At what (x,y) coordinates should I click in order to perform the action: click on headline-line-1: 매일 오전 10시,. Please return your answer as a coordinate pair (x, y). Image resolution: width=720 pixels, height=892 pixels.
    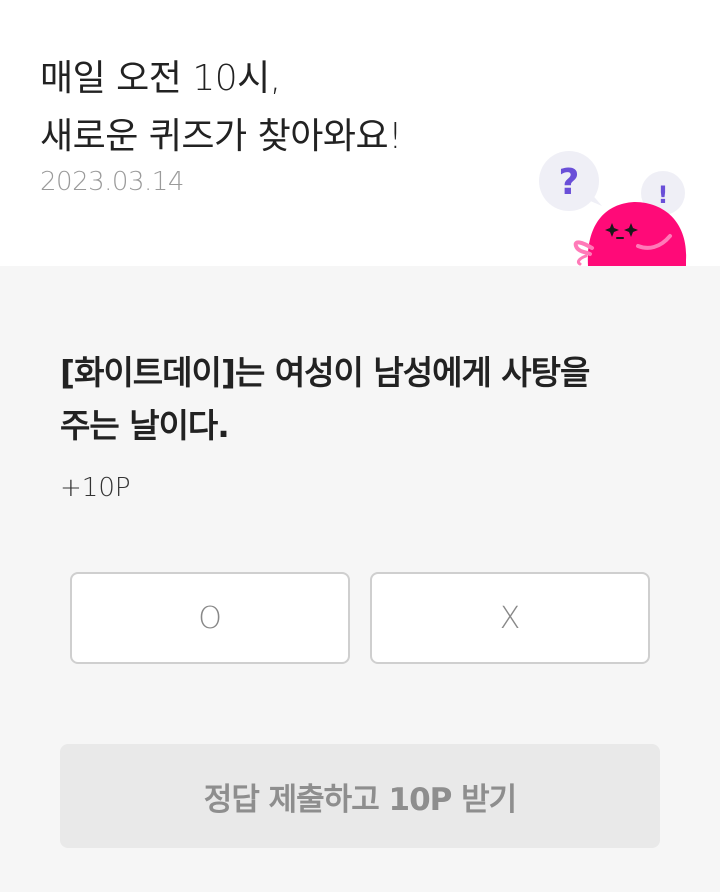
    Looking at the image, I should click on (160, 78).